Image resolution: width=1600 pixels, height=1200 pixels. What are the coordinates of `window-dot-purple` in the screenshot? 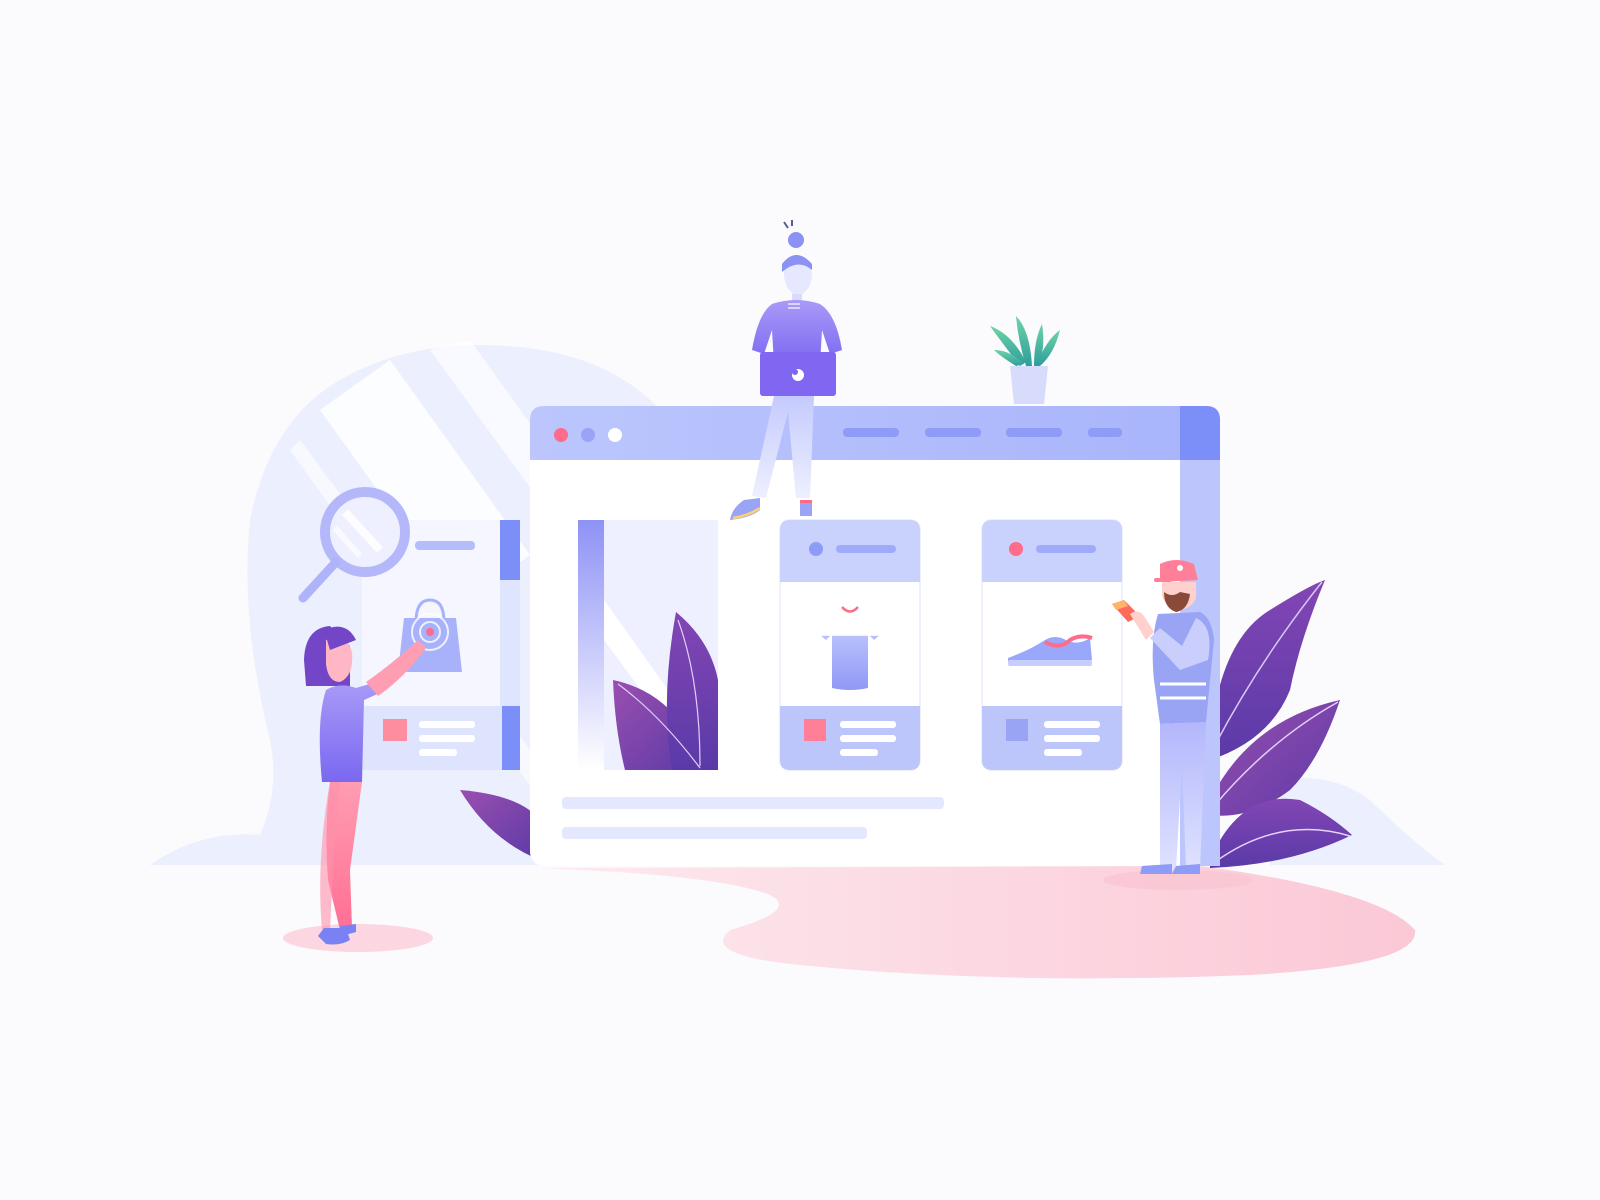 It's located at (588, 435).